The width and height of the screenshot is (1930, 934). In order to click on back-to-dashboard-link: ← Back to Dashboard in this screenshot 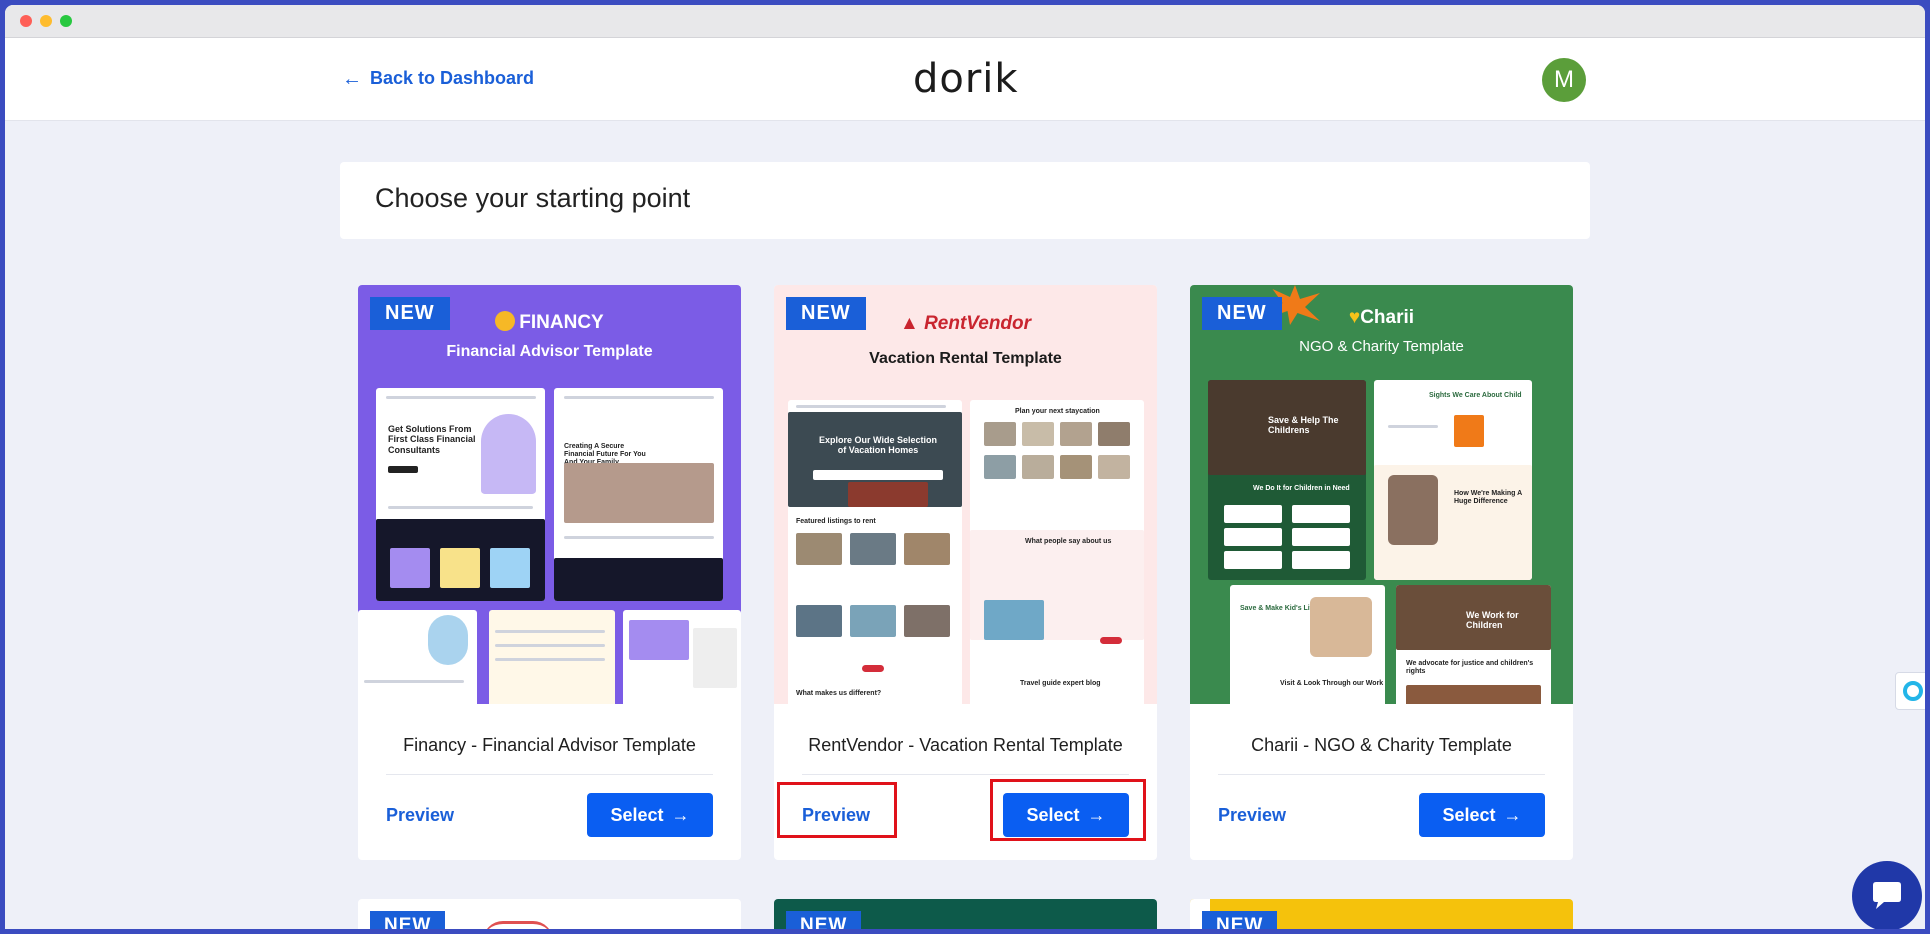, I will do `click(438, 78)`.